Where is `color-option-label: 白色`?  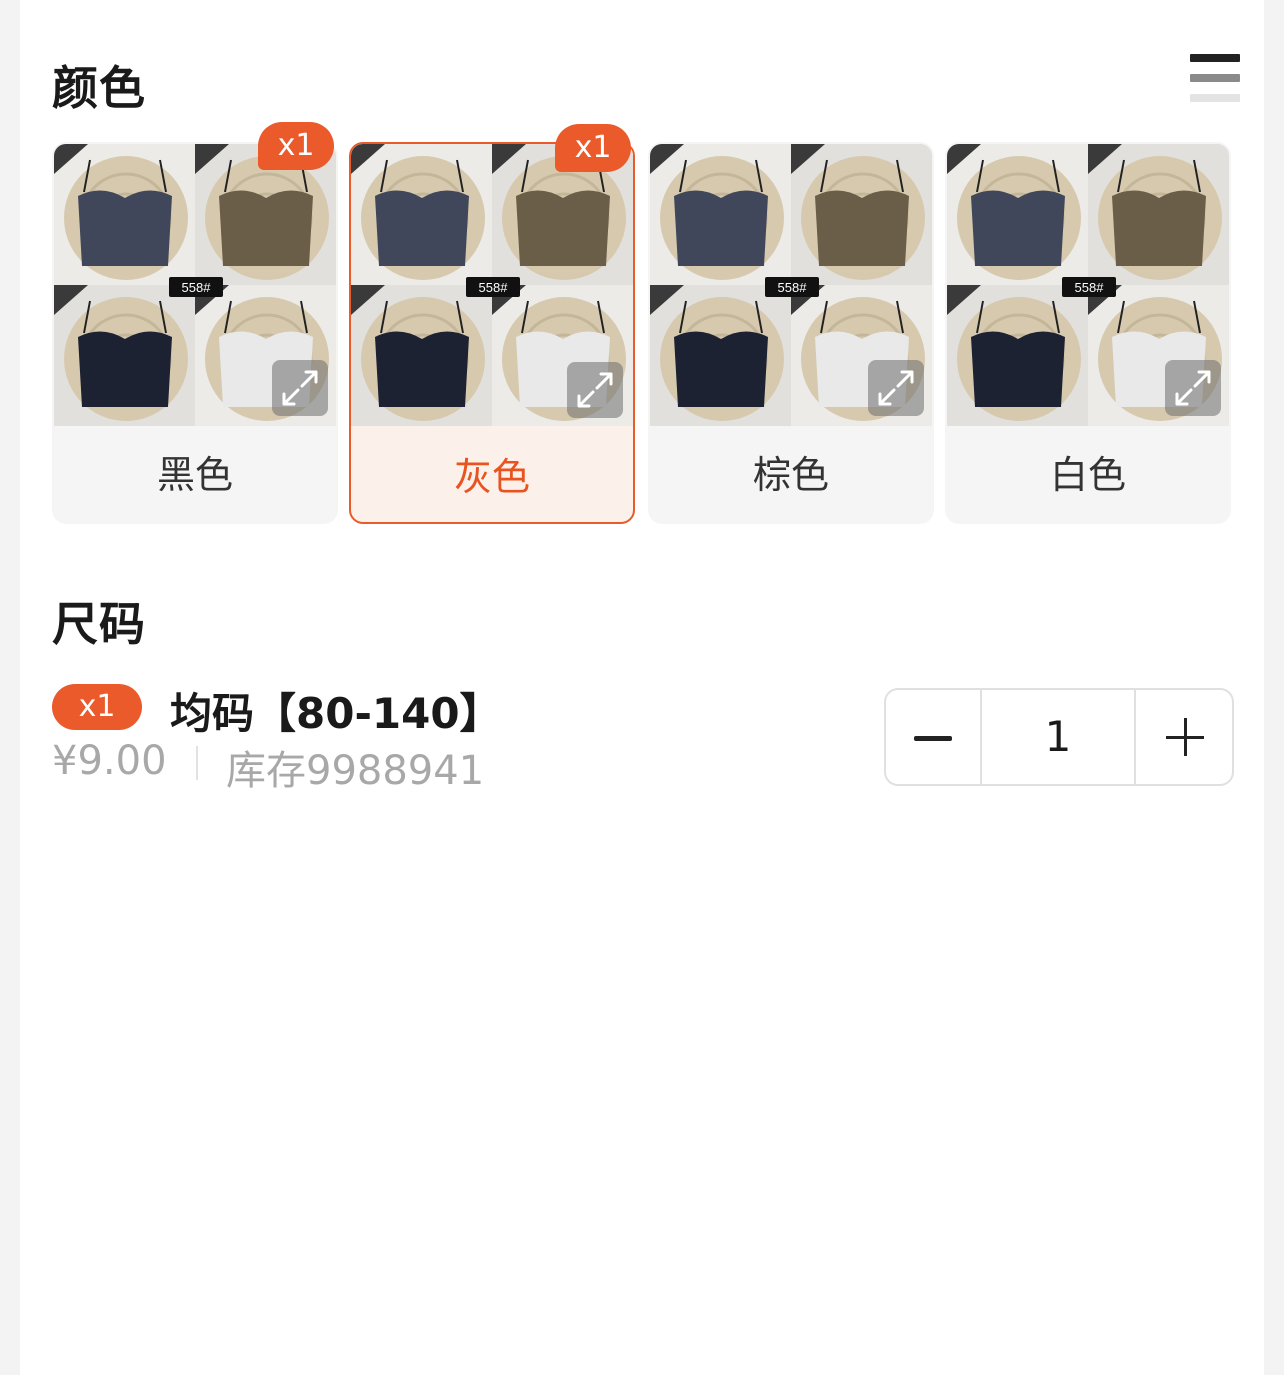
color-option-label: 白色 is located at coordinates (1087, 475).